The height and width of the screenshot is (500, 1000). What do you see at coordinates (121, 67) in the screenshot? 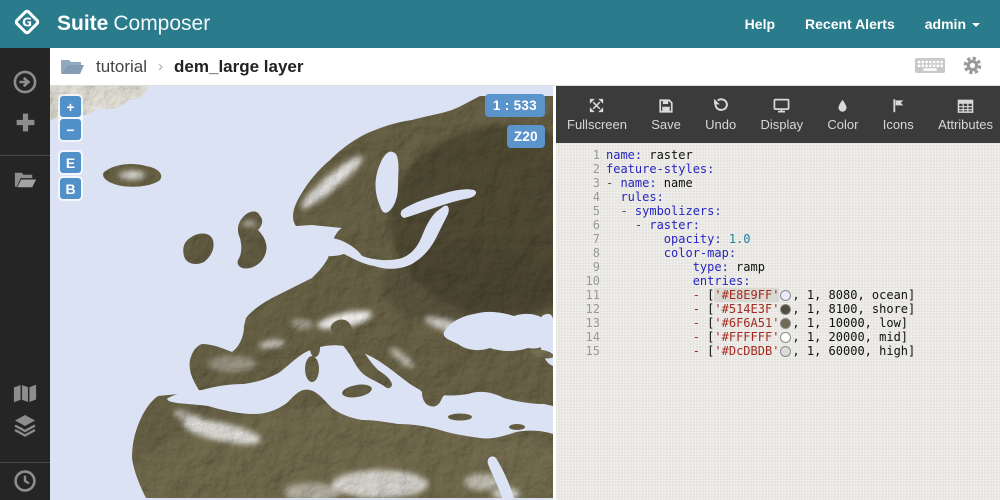
I see `breadcrumb-parent: tutorial` at bounding box center [121, 67].